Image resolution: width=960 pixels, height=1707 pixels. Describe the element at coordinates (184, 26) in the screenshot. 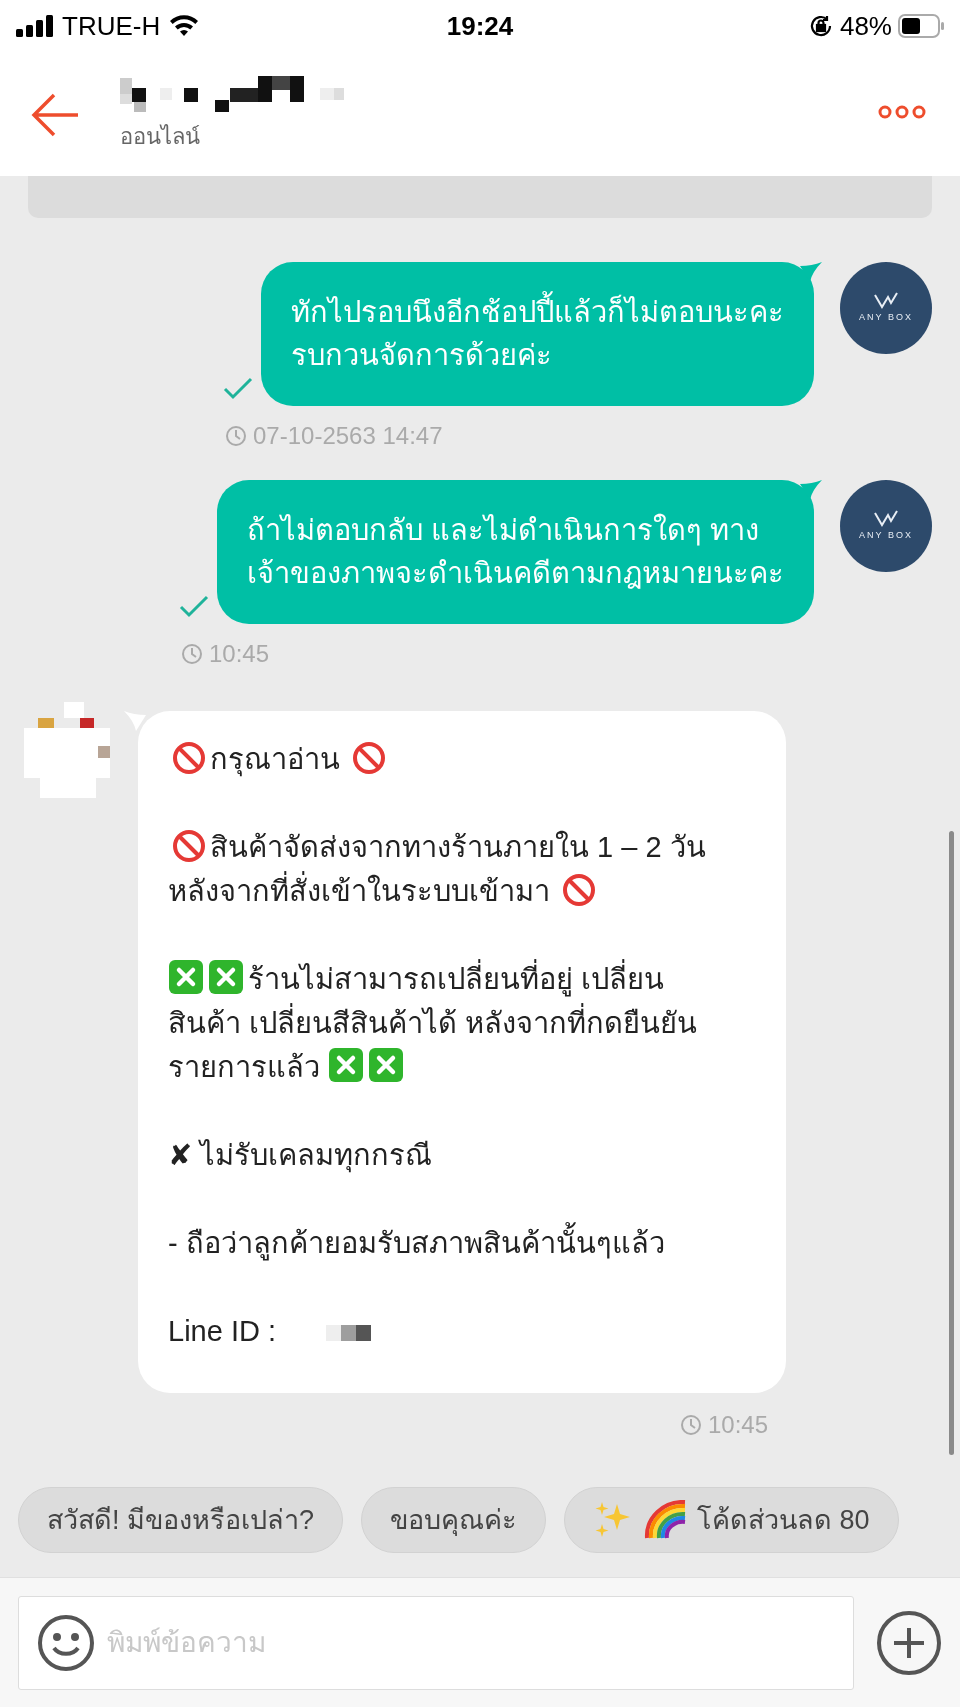

I see `wifi-icon` at that location.